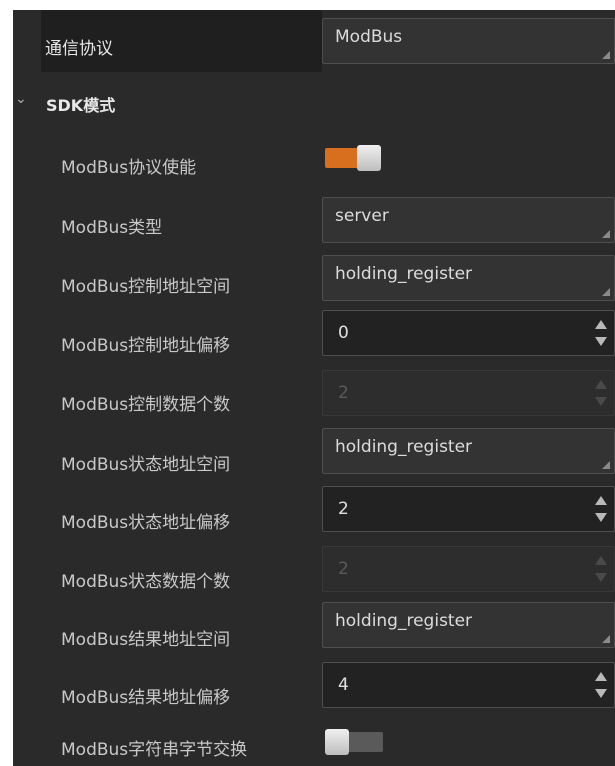 The image size is (615, 766). Describe the element at coordinates (468, 393) in the screenshot. I see `control-data-count-spinbox: 2` at that location.